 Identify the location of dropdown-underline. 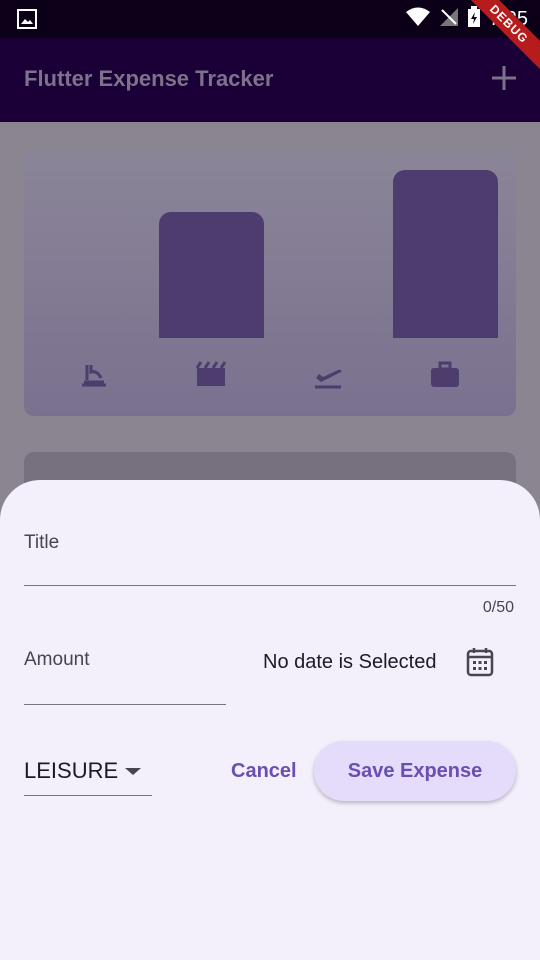
(88, 795).